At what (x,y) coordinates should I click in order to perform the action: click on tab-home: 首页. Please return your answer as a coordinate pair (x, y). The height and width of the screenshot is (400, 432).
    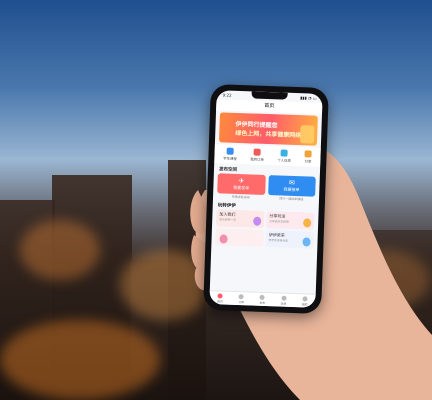
    Looking at the image, I should click on (220, 298).